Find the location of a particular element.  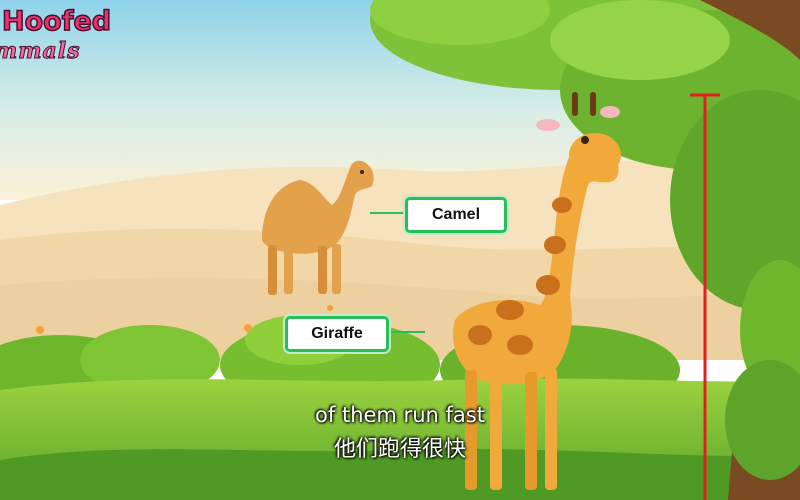

logo-line2: mmals is located at coordinates (40, 51).